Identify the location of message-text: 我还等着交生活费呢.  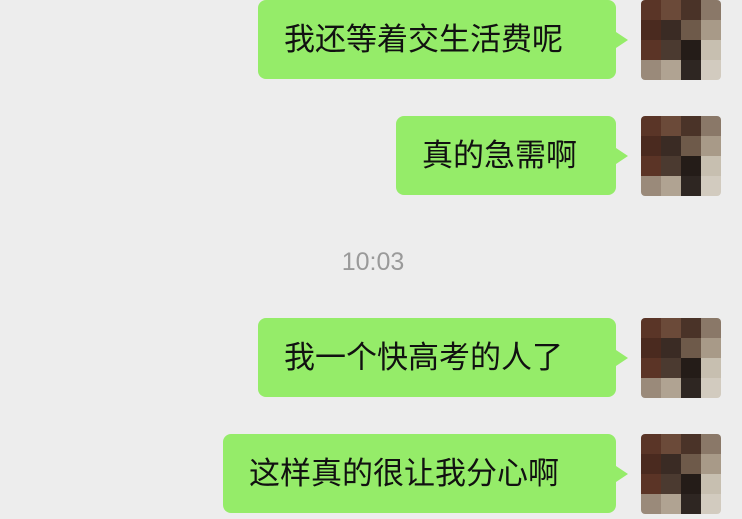
(423, 39).